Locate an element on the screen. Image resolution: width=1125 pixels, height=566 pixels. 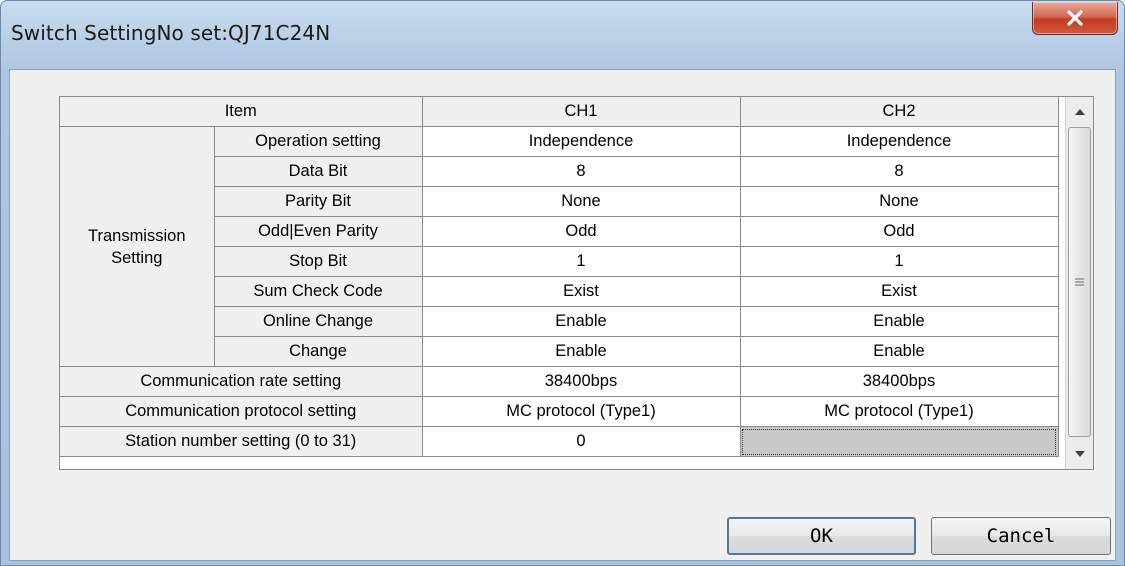
row-label-sum-check-code: Sum Check Code is located at coordinates (318, 291).